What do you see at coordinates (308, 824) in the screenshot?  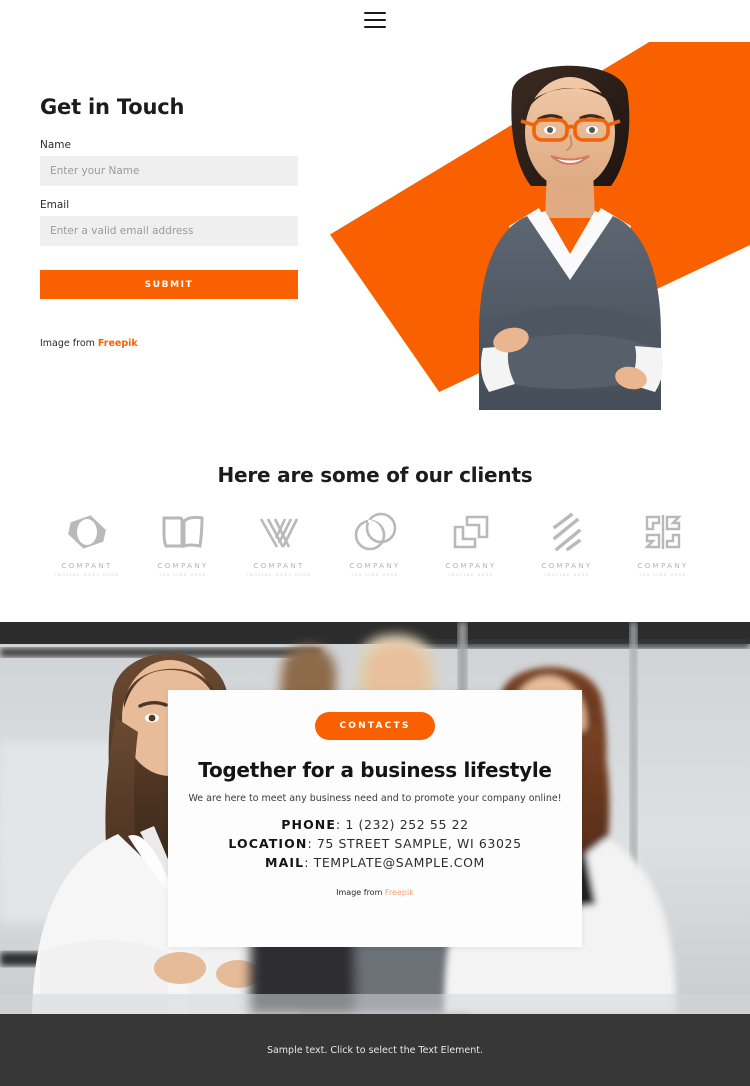 I see `contact-detail-phone-label: PHONE` at bounding box center [308, 824].